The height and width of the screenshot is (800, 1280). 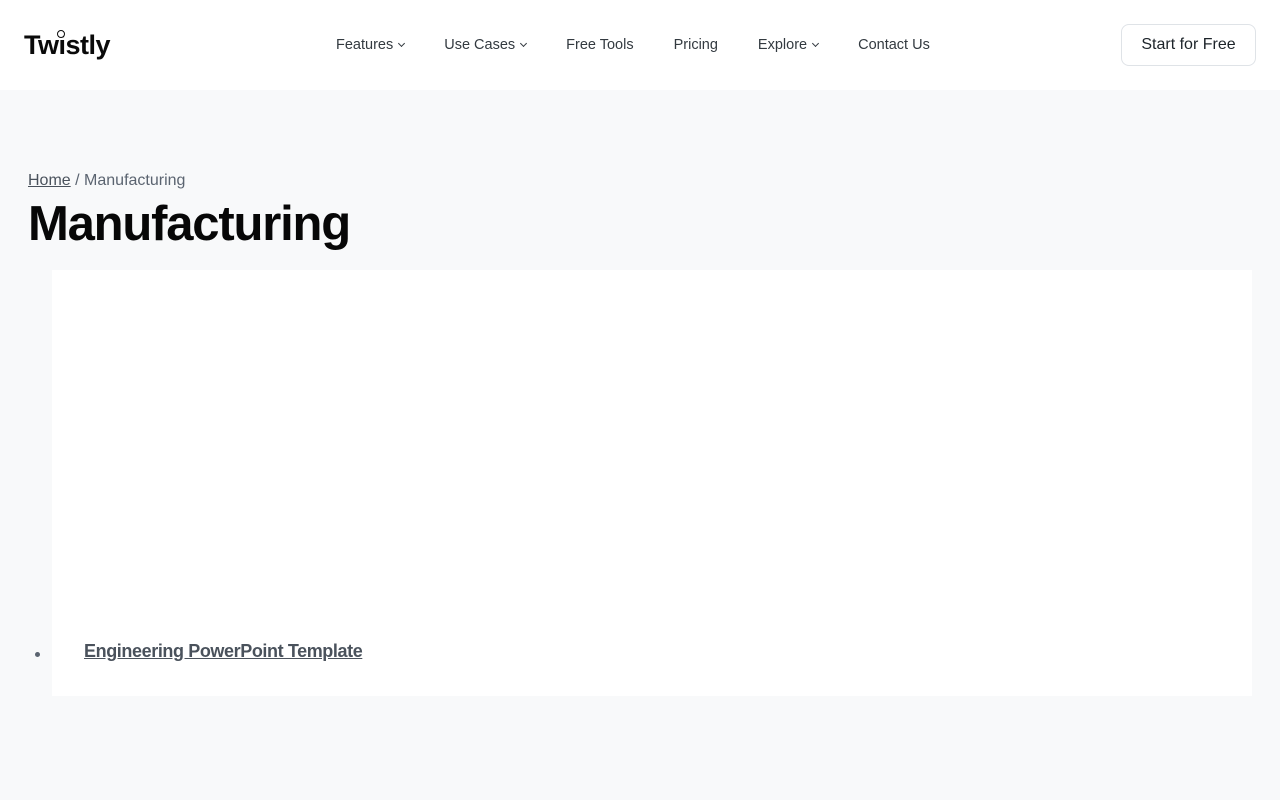 What do you see at coordinates (365, 45) in the screenshot?
I see `nav-features-label: Features` at bounding box center [365, 45].